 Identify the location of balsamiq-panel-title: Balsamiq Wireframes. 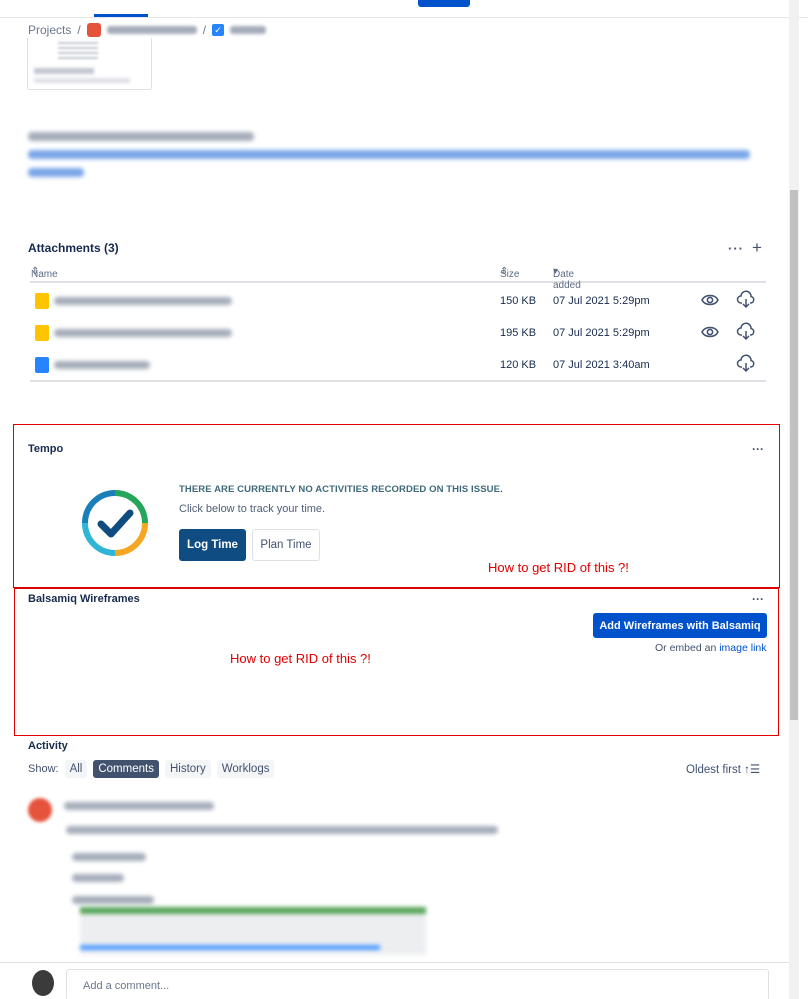
(84, 599).